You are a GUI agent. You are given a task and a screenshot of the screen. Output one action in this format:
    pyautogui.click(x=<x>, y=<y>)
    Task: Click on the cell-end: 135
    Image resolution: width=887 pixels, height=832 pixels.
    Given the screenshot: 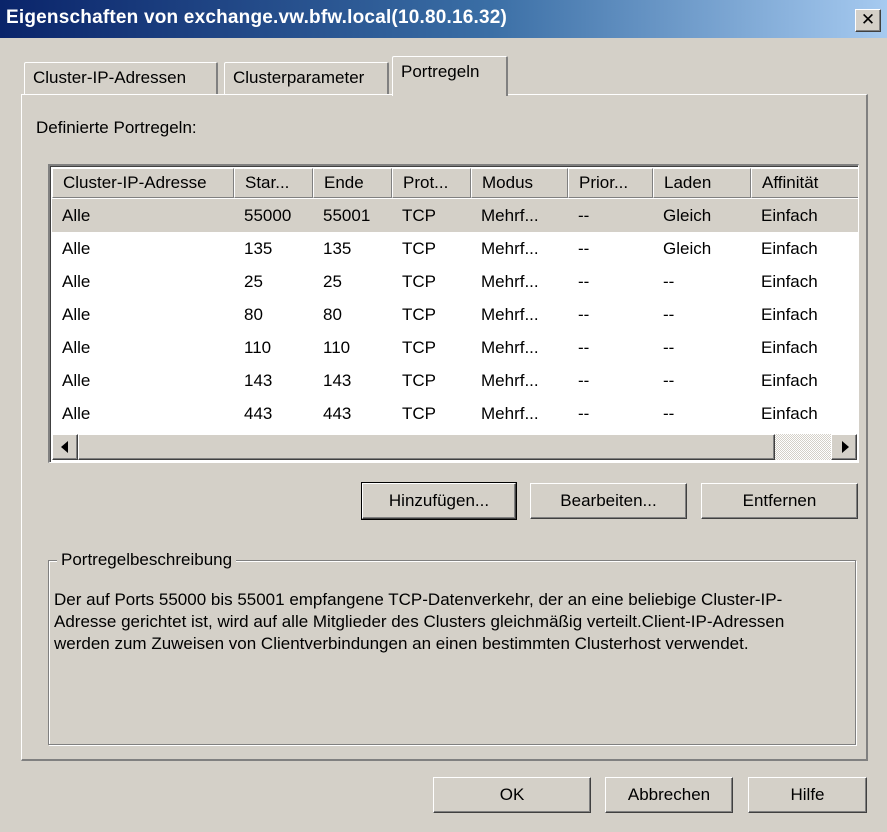 What is the action you would take?
    pyautogui.click(x=337, y=248)
    